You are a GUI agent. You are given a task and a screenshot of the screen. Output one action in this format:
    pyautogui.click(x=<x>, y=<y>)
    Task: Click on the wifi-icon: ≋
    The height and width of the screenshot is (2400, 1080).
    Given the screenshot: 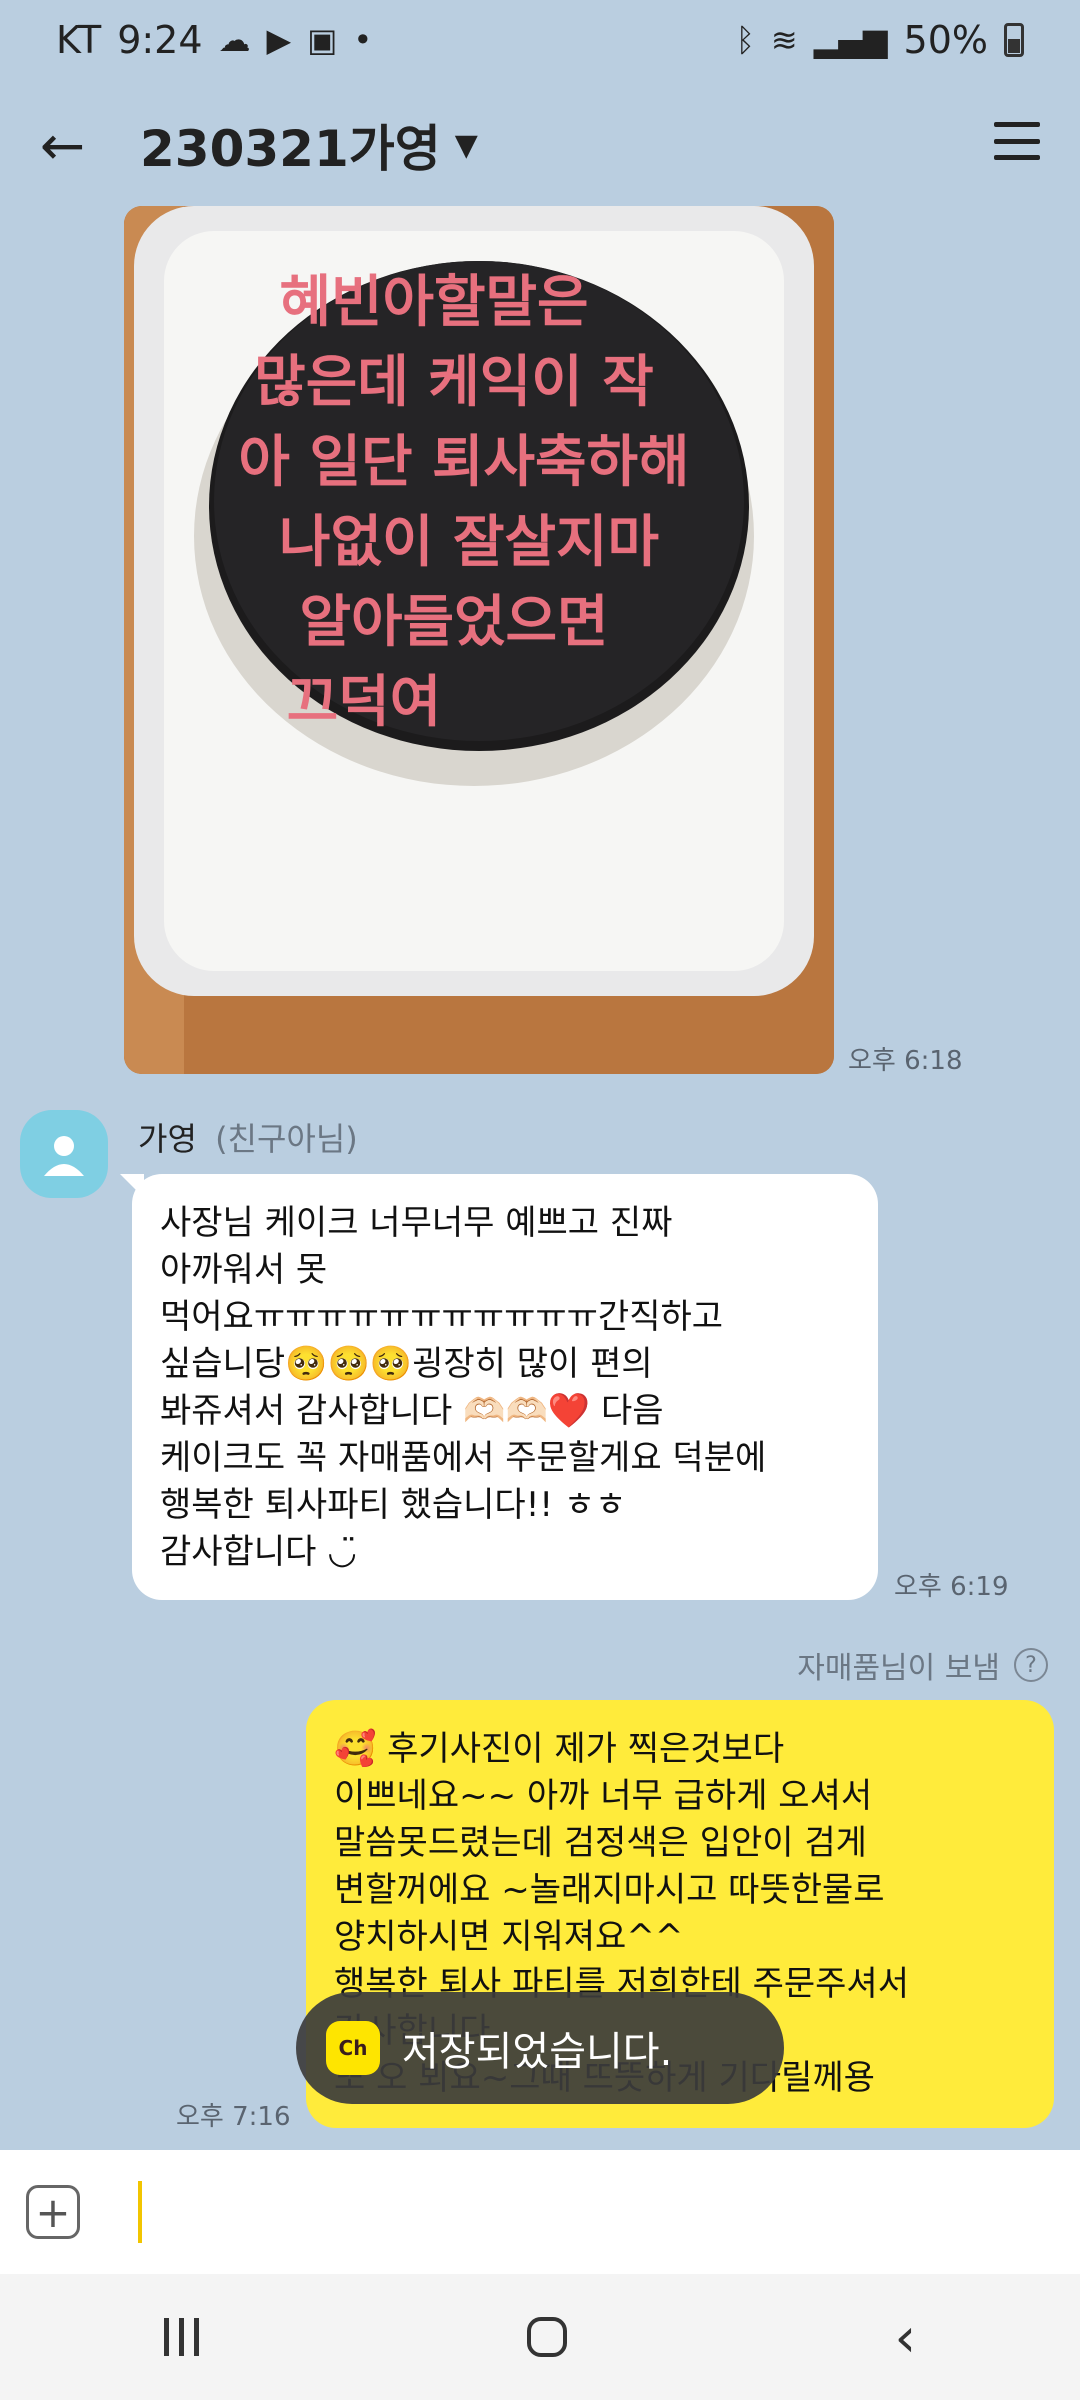 What is the action you would take?
    pyautogui.click(x=784, y=40)
    